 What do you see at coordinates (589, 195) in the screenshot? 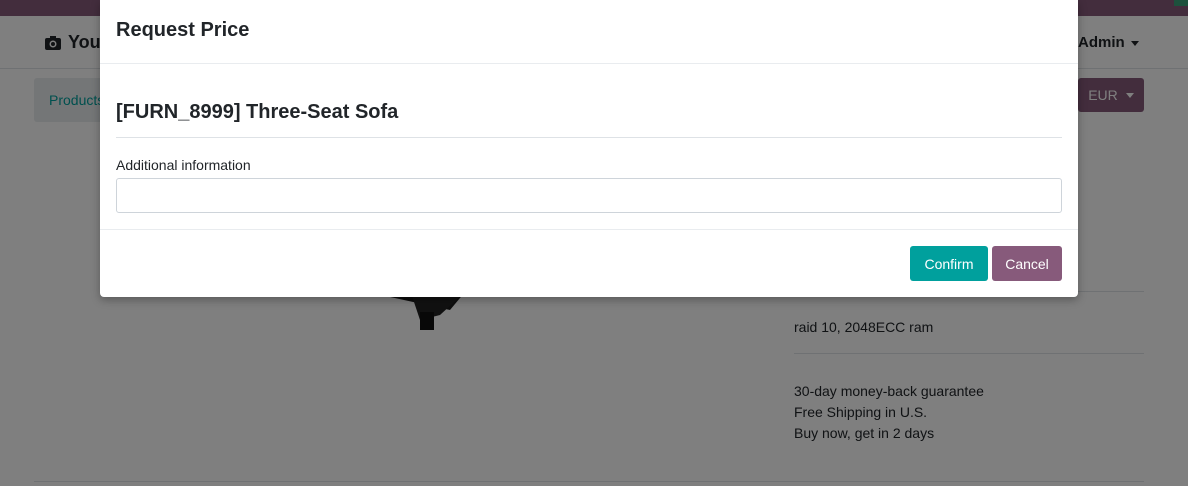
I see `additional-info-input` at bounding box center [589, 195].